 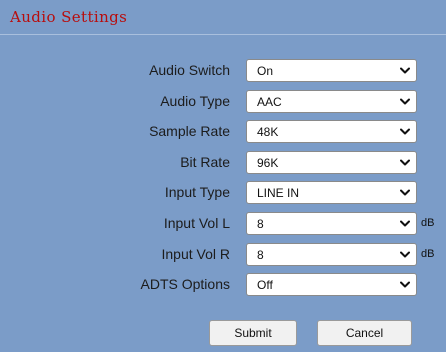 I want to click on bit-rate-row: Bit Rate 96K, so click(x=223, y=163).